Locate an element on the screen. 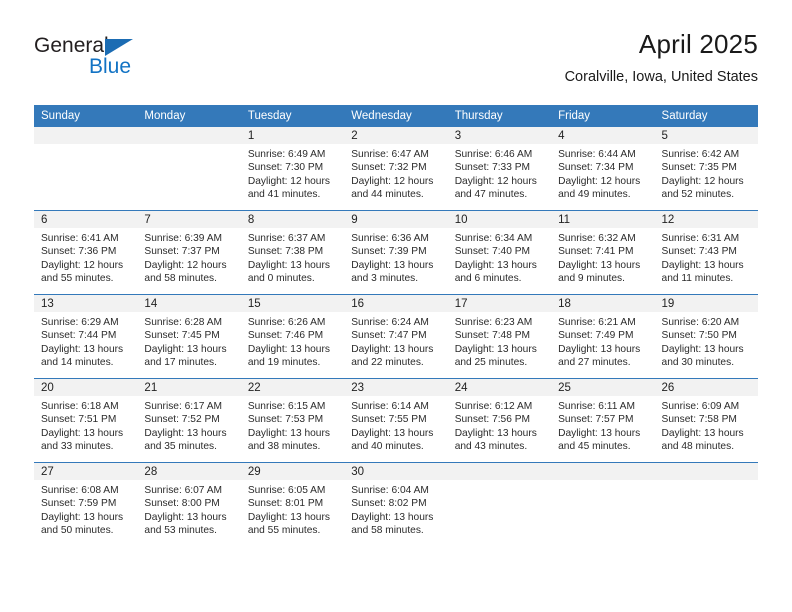  day-number: 29 is located at coordinates (292, 471).